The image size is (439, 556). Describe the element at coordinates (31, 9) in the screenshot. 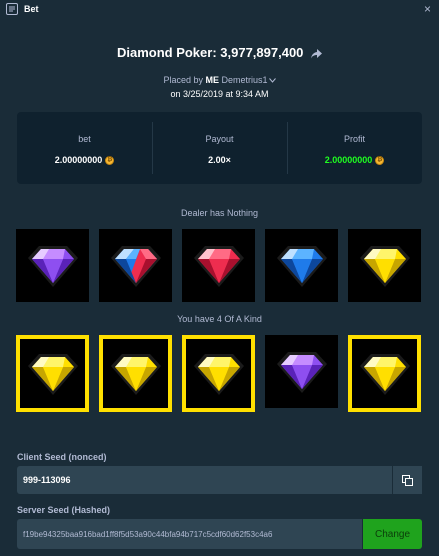

I see `window-title: Bet` at that location.